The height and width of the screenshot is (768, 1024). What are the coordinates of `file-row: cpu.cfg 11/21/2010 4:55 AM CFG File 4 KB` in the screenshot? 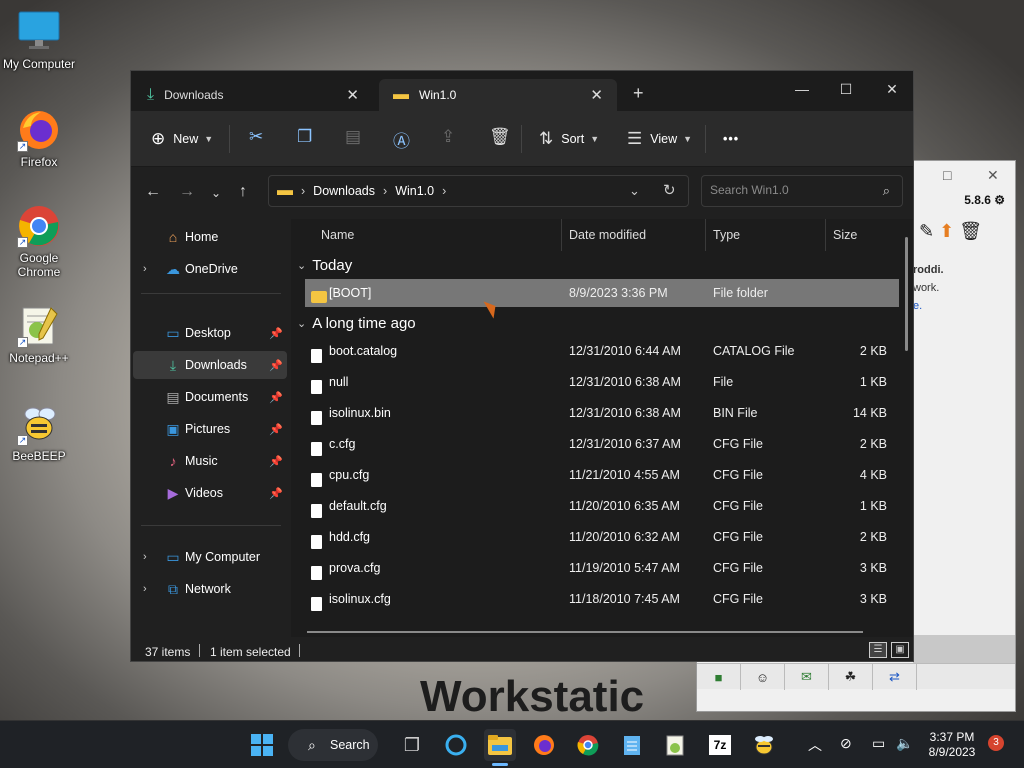 It's located at (602, 475).